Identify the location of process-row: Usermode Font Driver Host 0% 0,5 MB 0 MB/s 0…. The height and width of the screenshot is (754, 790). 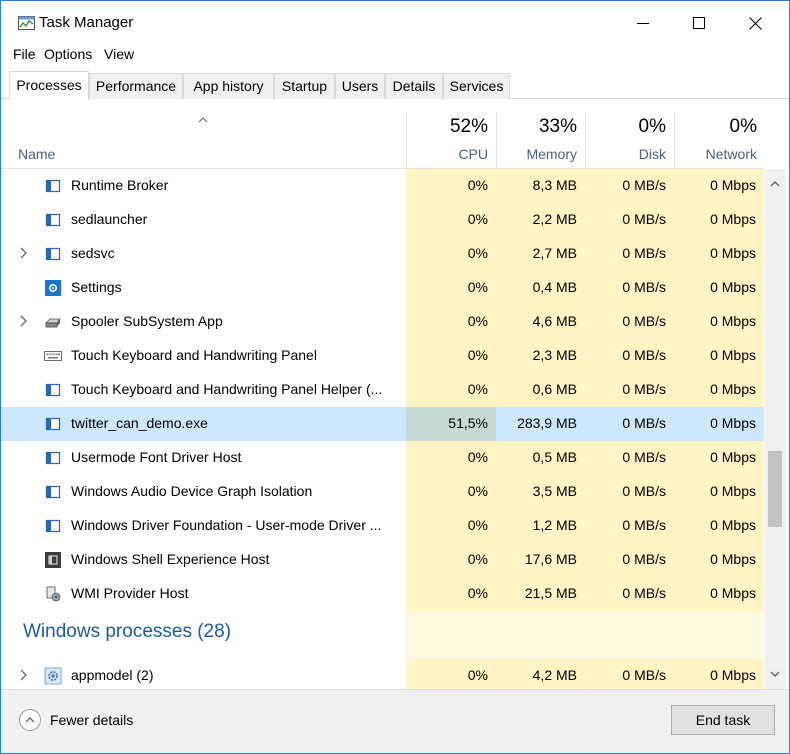
(383, 458).